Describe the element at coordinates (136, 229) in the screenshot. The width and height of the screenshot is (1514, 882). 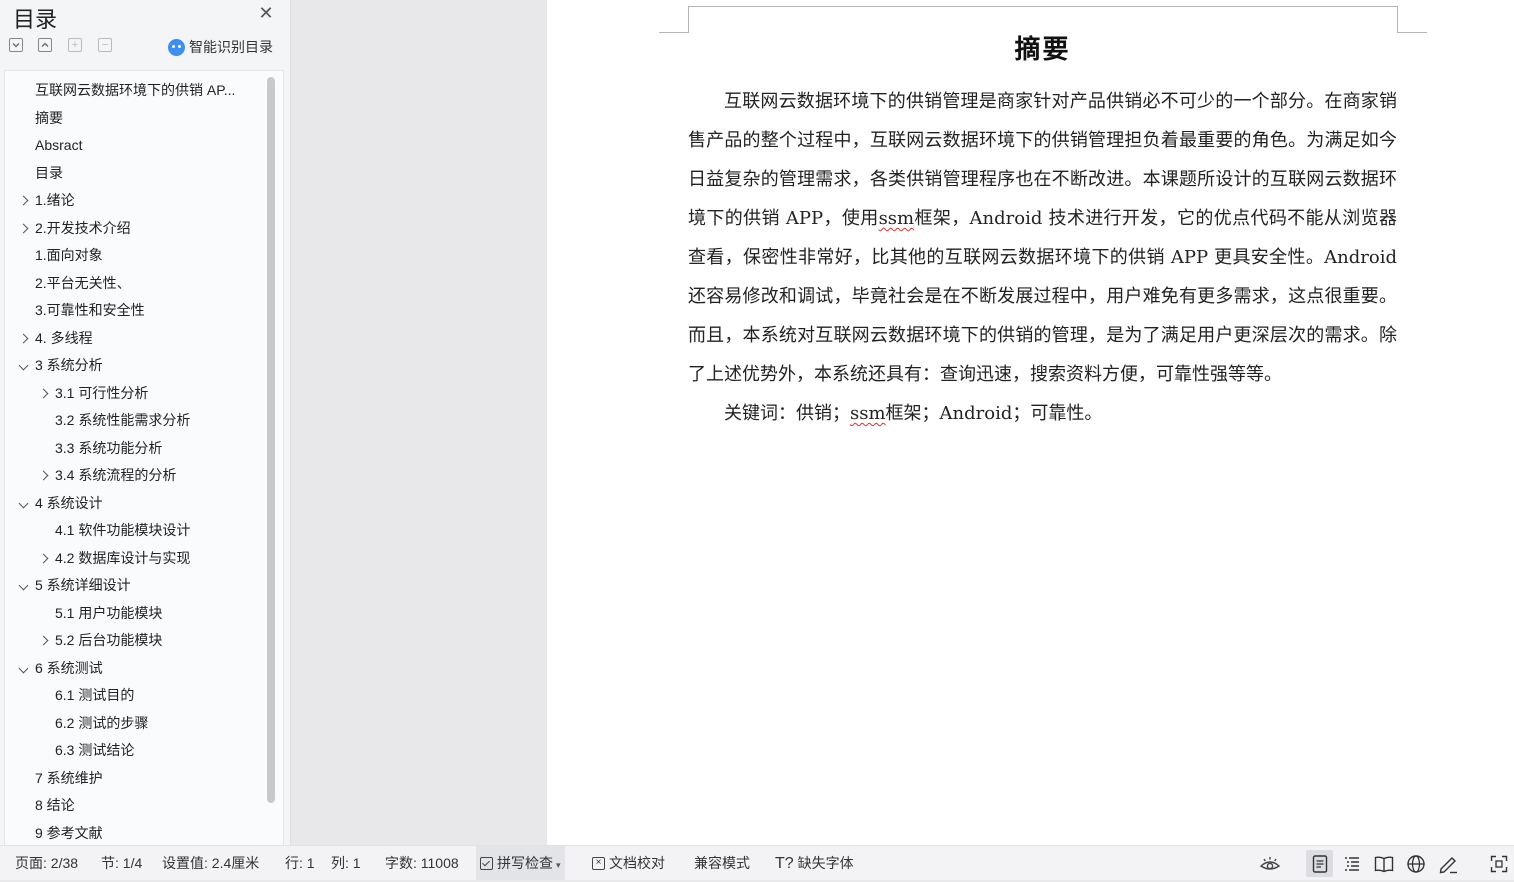
I see `toc-item: 2.开发技术介绍` at that location.